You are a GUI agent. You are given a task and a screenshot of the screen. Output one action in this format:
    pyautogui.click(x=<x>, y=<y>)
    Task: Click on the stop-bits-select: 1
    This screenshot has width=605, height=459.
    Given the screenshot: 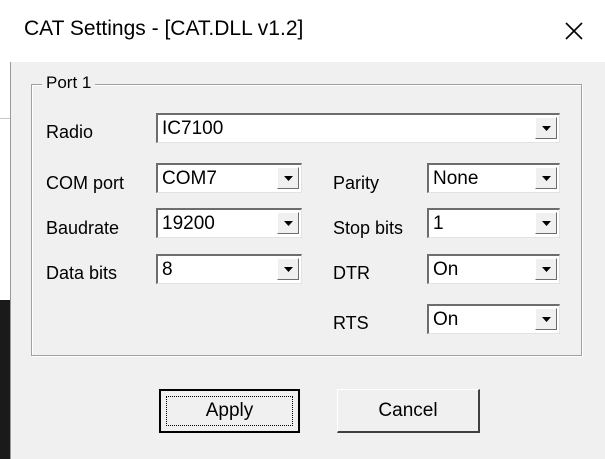 What is the action you would take?
    pyautogui.click(x=493, y=223)
    